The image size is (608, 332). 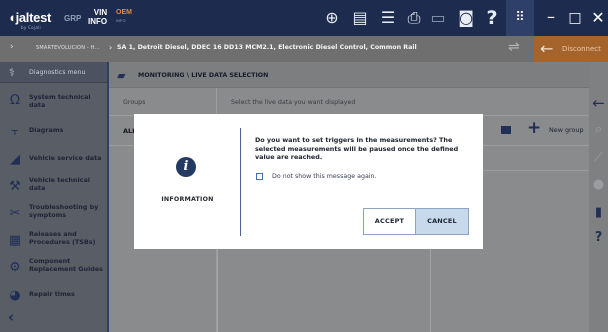 What do you see at coordinates (324, 176) in the screenshot?
I see `dont-show-again-label: Do not show this message again.` at bounding box center [324, 176].